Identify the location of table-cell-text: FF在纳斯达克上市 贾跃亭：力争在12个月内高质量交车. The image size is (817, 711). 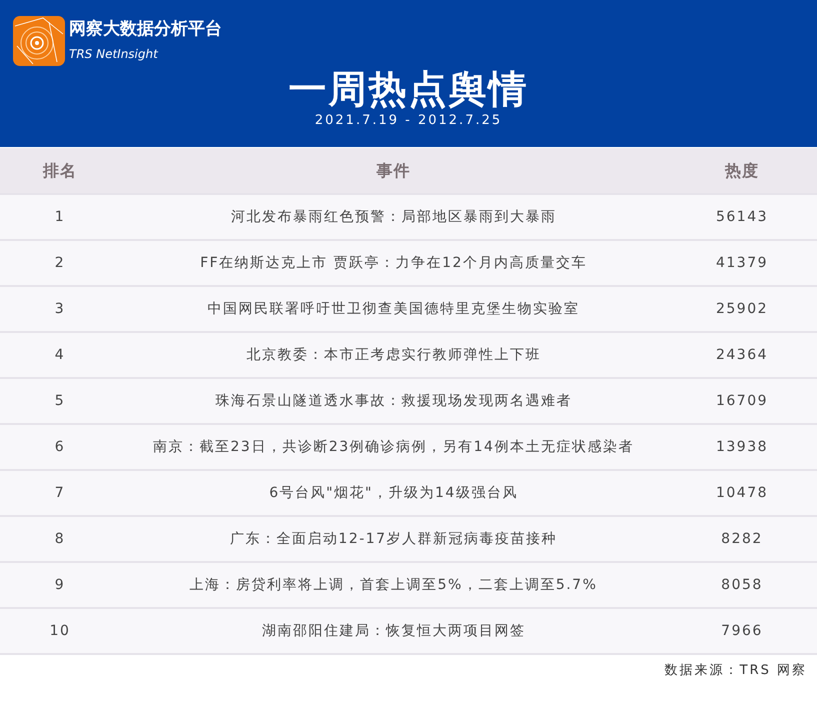
(393, 263).